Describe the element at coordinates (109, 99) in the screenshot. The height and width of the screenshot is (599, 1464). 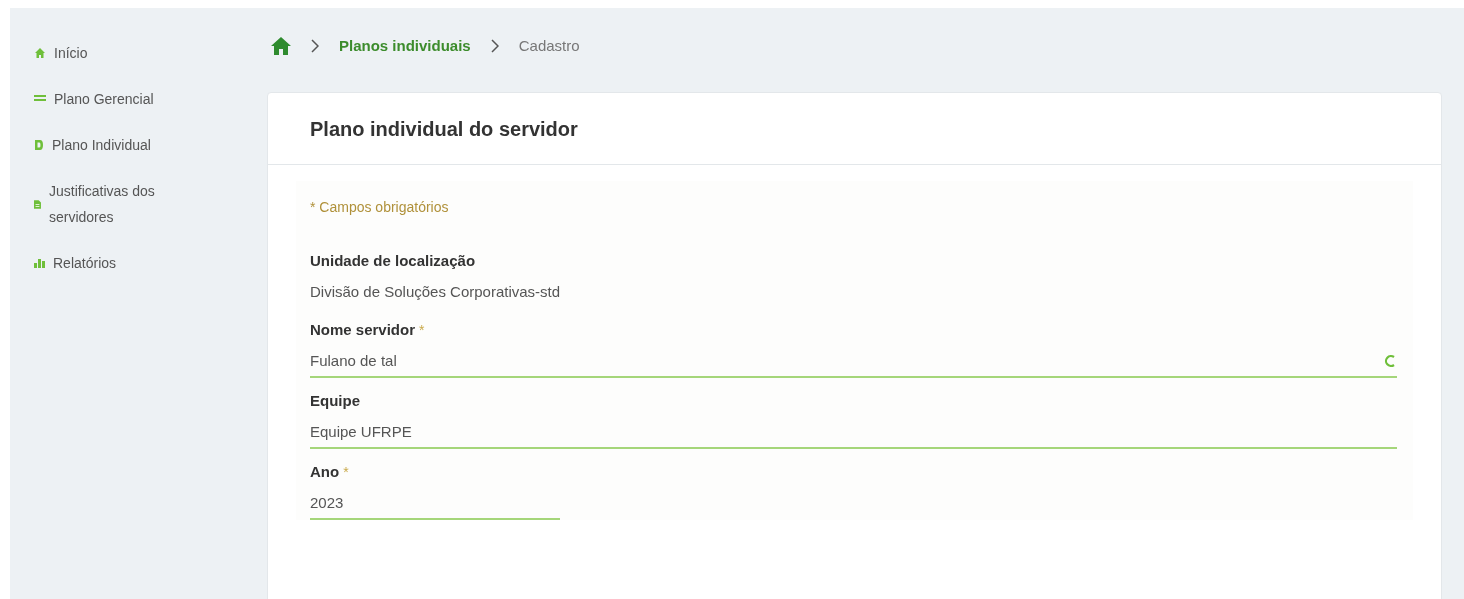
I see `sidebar-item: Plano Gerencial` at that location.